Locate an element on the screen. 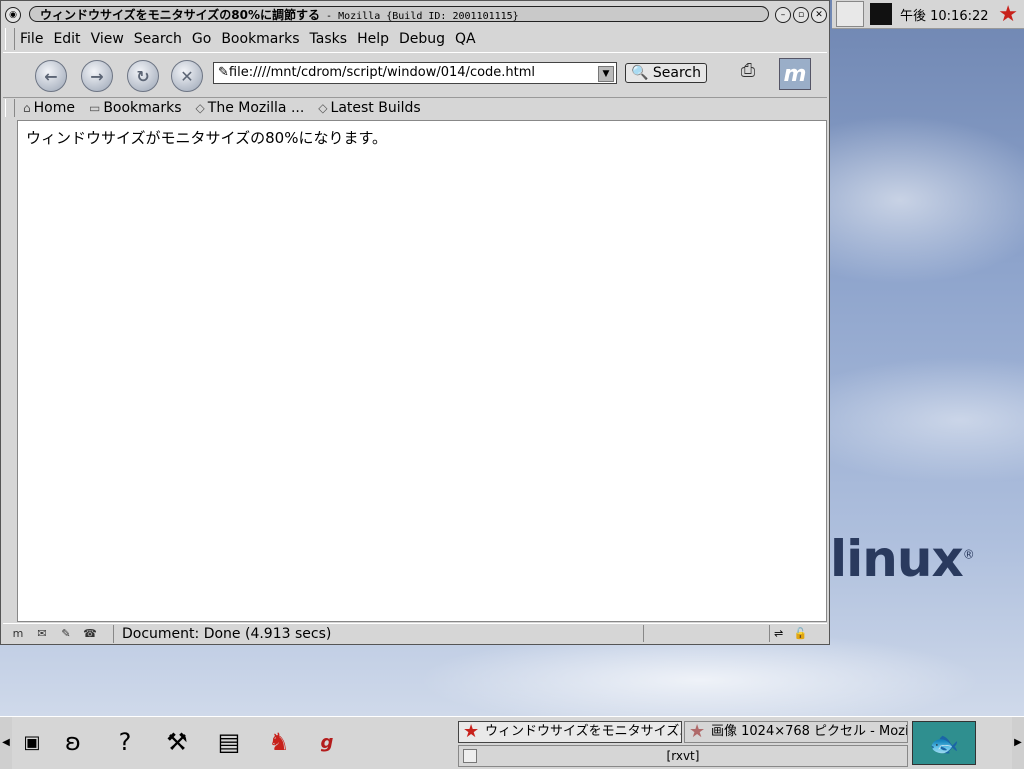  fish-applet-icon: 🐟 is located at coordinates (944, 743).